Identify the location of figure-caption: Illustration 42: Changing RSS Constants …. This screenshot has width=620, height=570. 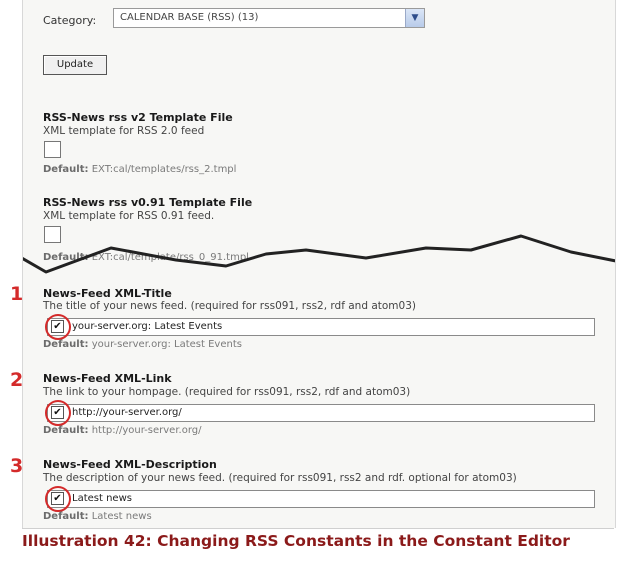
(318, 549).